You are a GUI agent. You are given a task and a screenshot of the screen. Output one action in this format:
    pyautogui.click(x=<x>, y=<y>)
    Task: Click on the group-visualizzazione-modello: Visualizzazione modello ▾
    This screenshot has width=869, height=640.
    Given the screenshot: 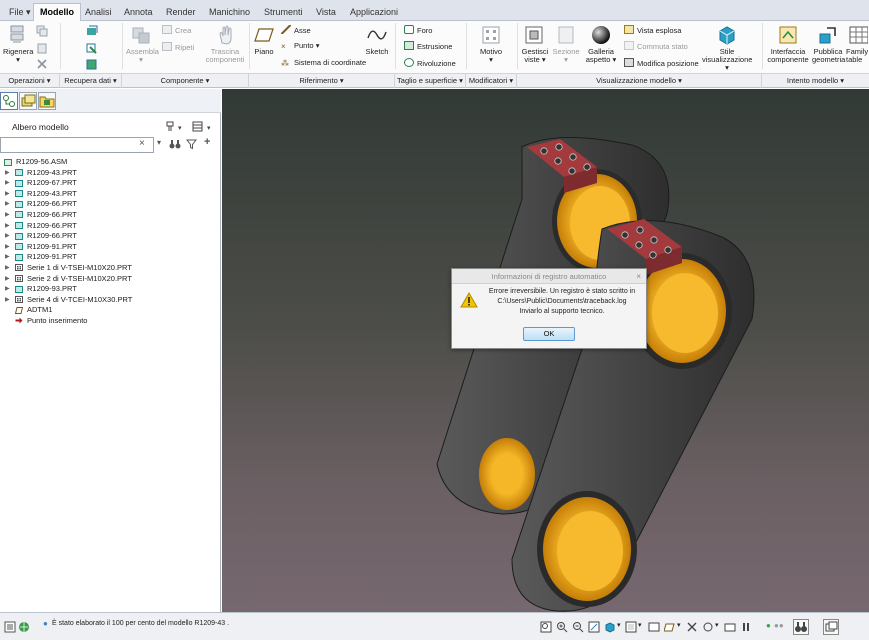 What is the action you would take?
    pyautogui.click(x=639, y=81)
    